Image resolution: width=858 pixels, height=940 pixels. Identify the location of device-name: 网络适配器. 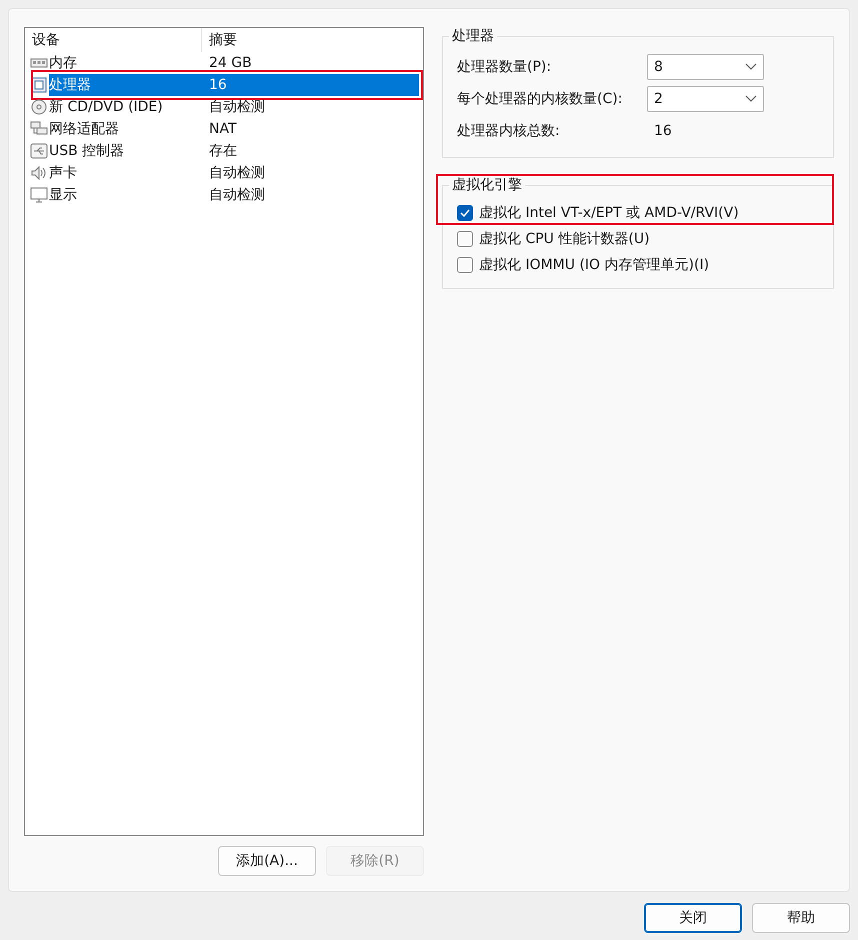
(86, 129).